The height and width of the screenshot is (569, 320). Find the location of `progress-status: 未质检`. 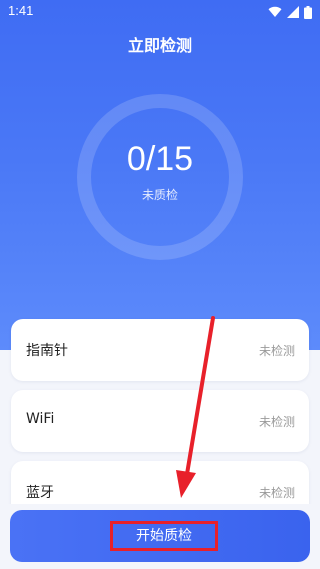

progress-status: 未质检 is located at coordinates (159, 195).